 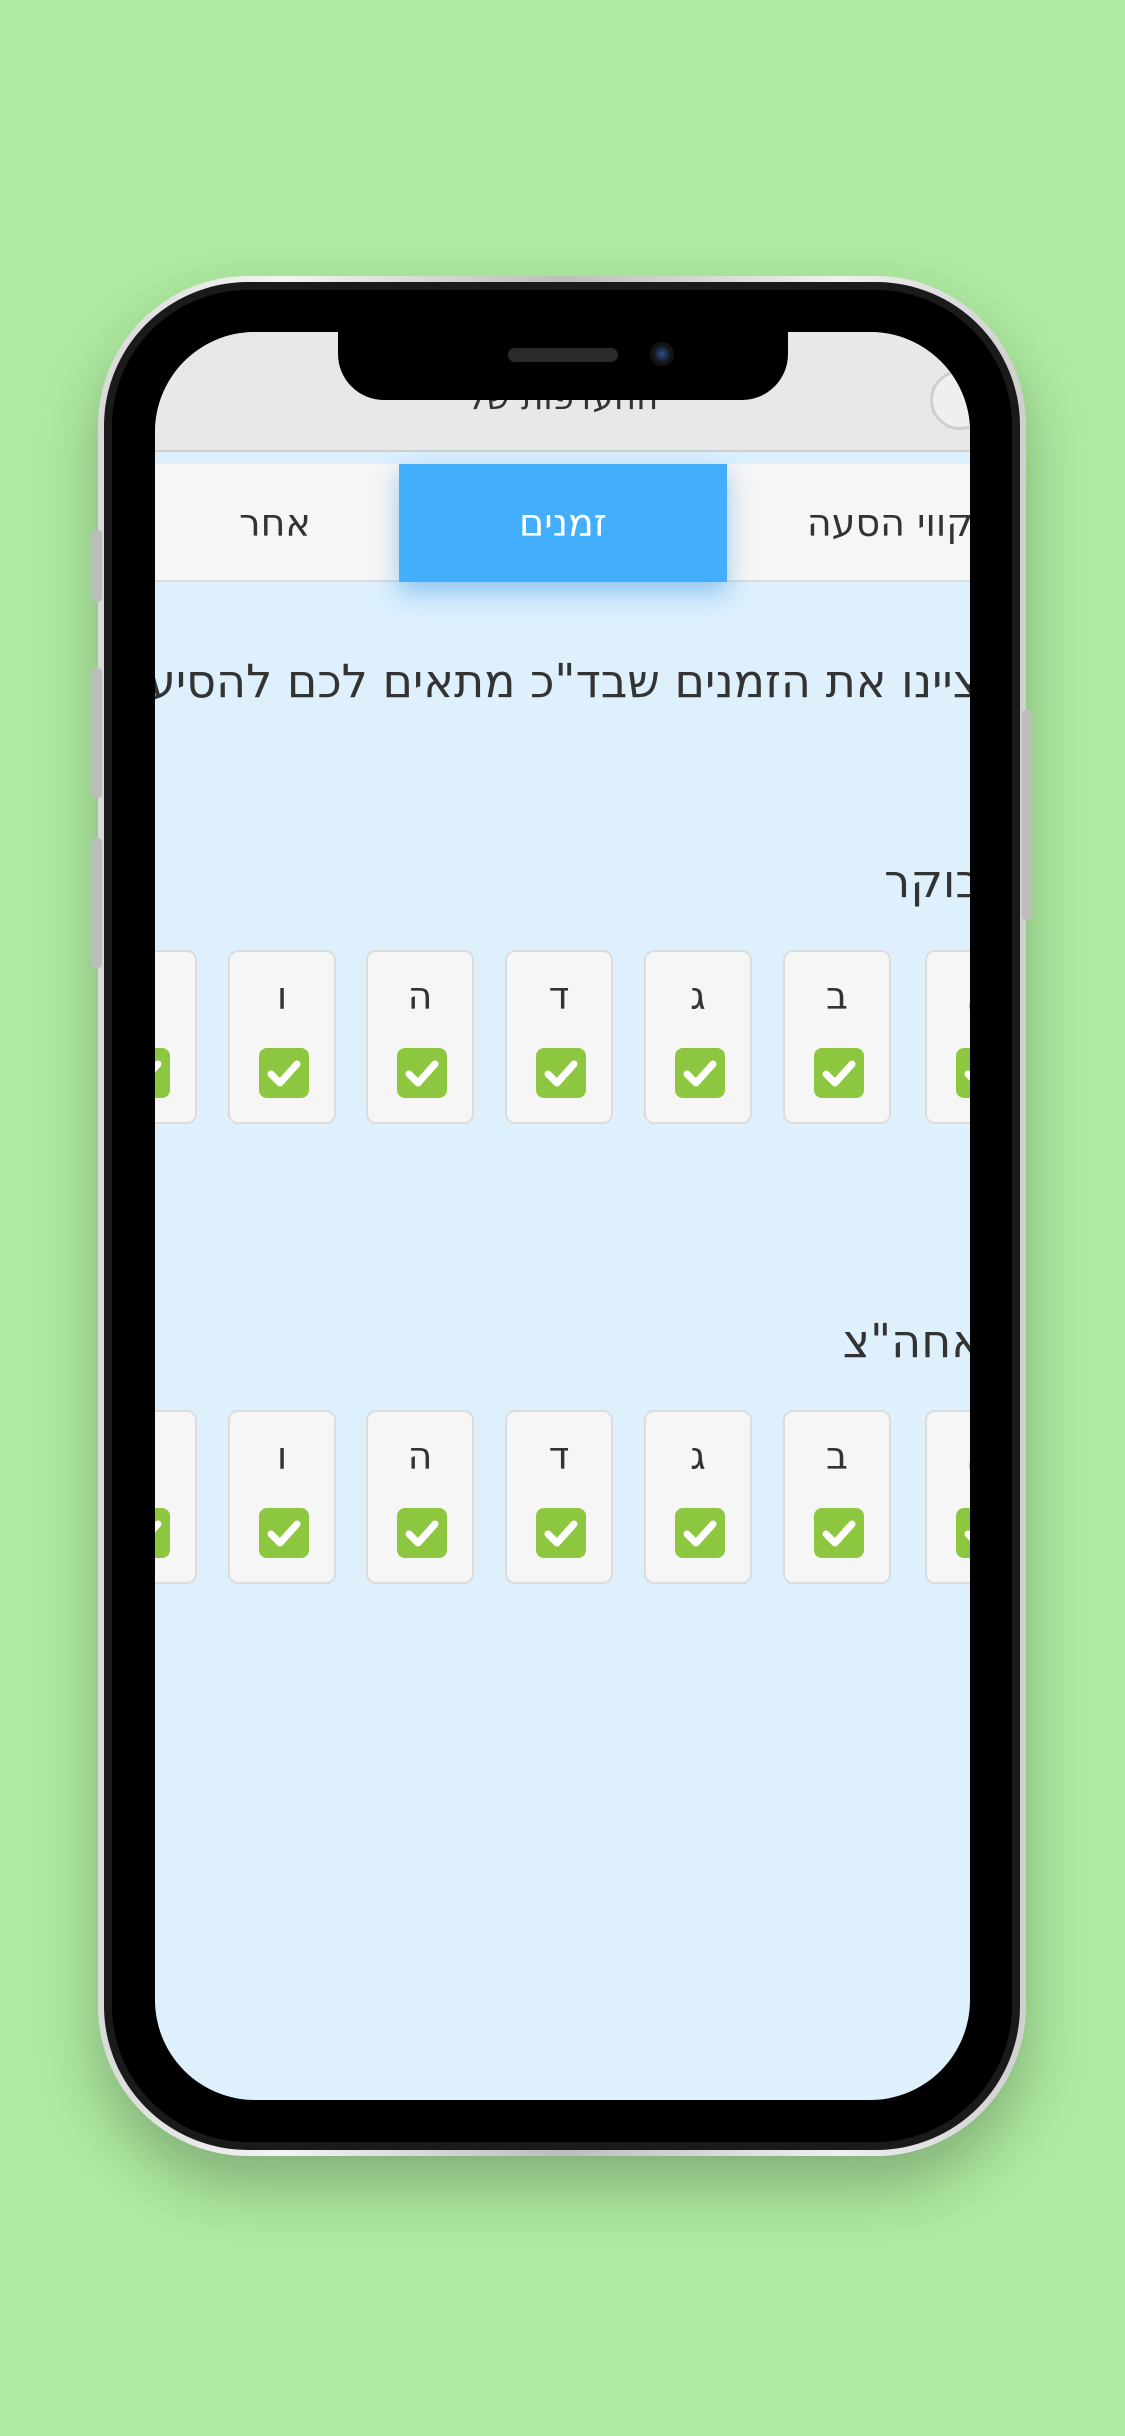 I want to click on day-row-afternoon: א ב ג ד ה ו ש, so click(x=562, y=1498).